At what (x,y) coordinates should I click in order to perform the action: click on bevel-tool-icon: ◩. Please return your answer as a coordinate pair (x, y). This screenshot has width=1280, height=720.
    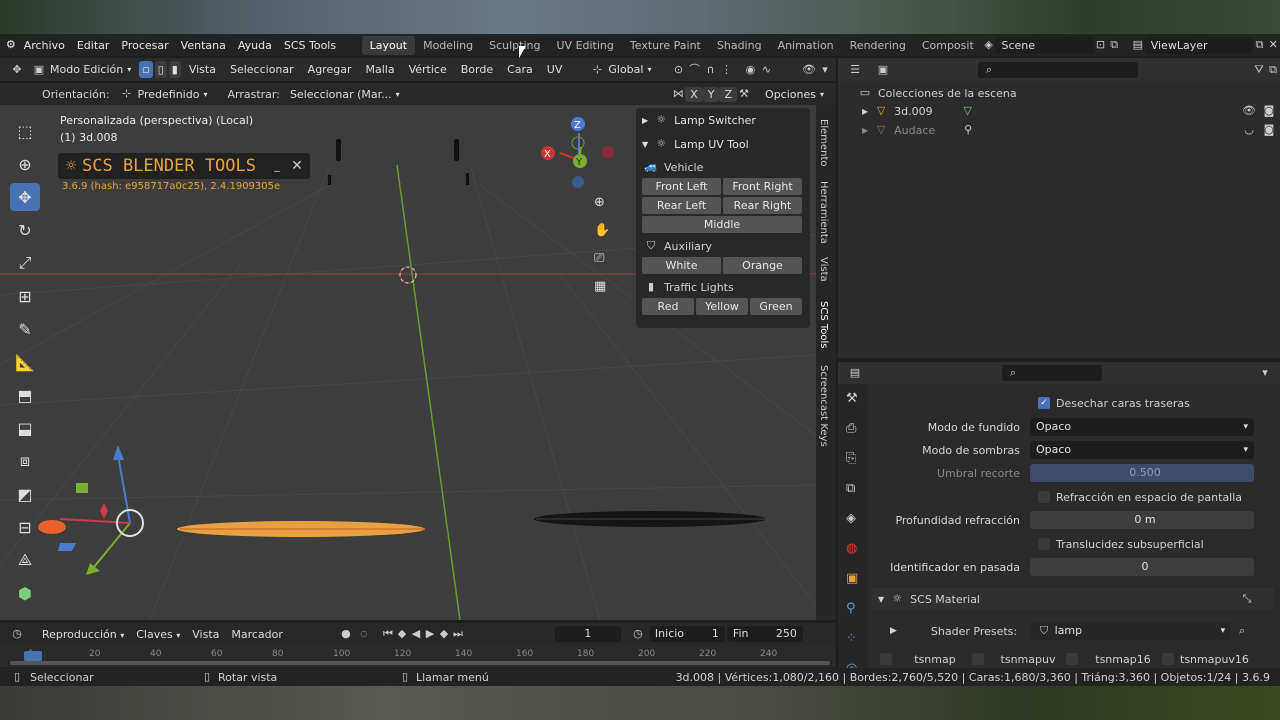
    Looking at the image, I should click on (25, 494).